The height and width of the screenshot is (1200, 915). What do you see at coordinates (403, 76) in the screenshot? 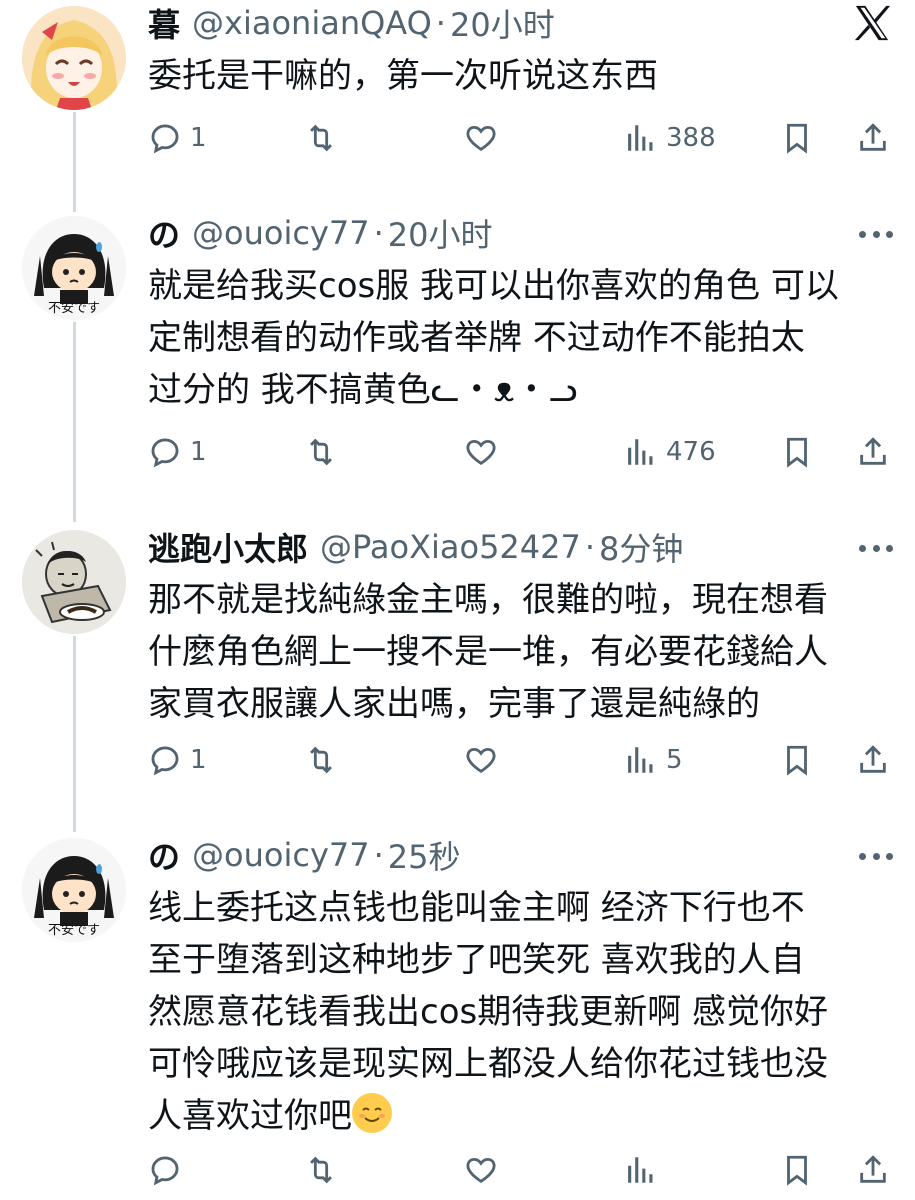
I see `tweet-text-line: 委托是干嘛的，第一次听说这东西` at bounding box center [403, 76].